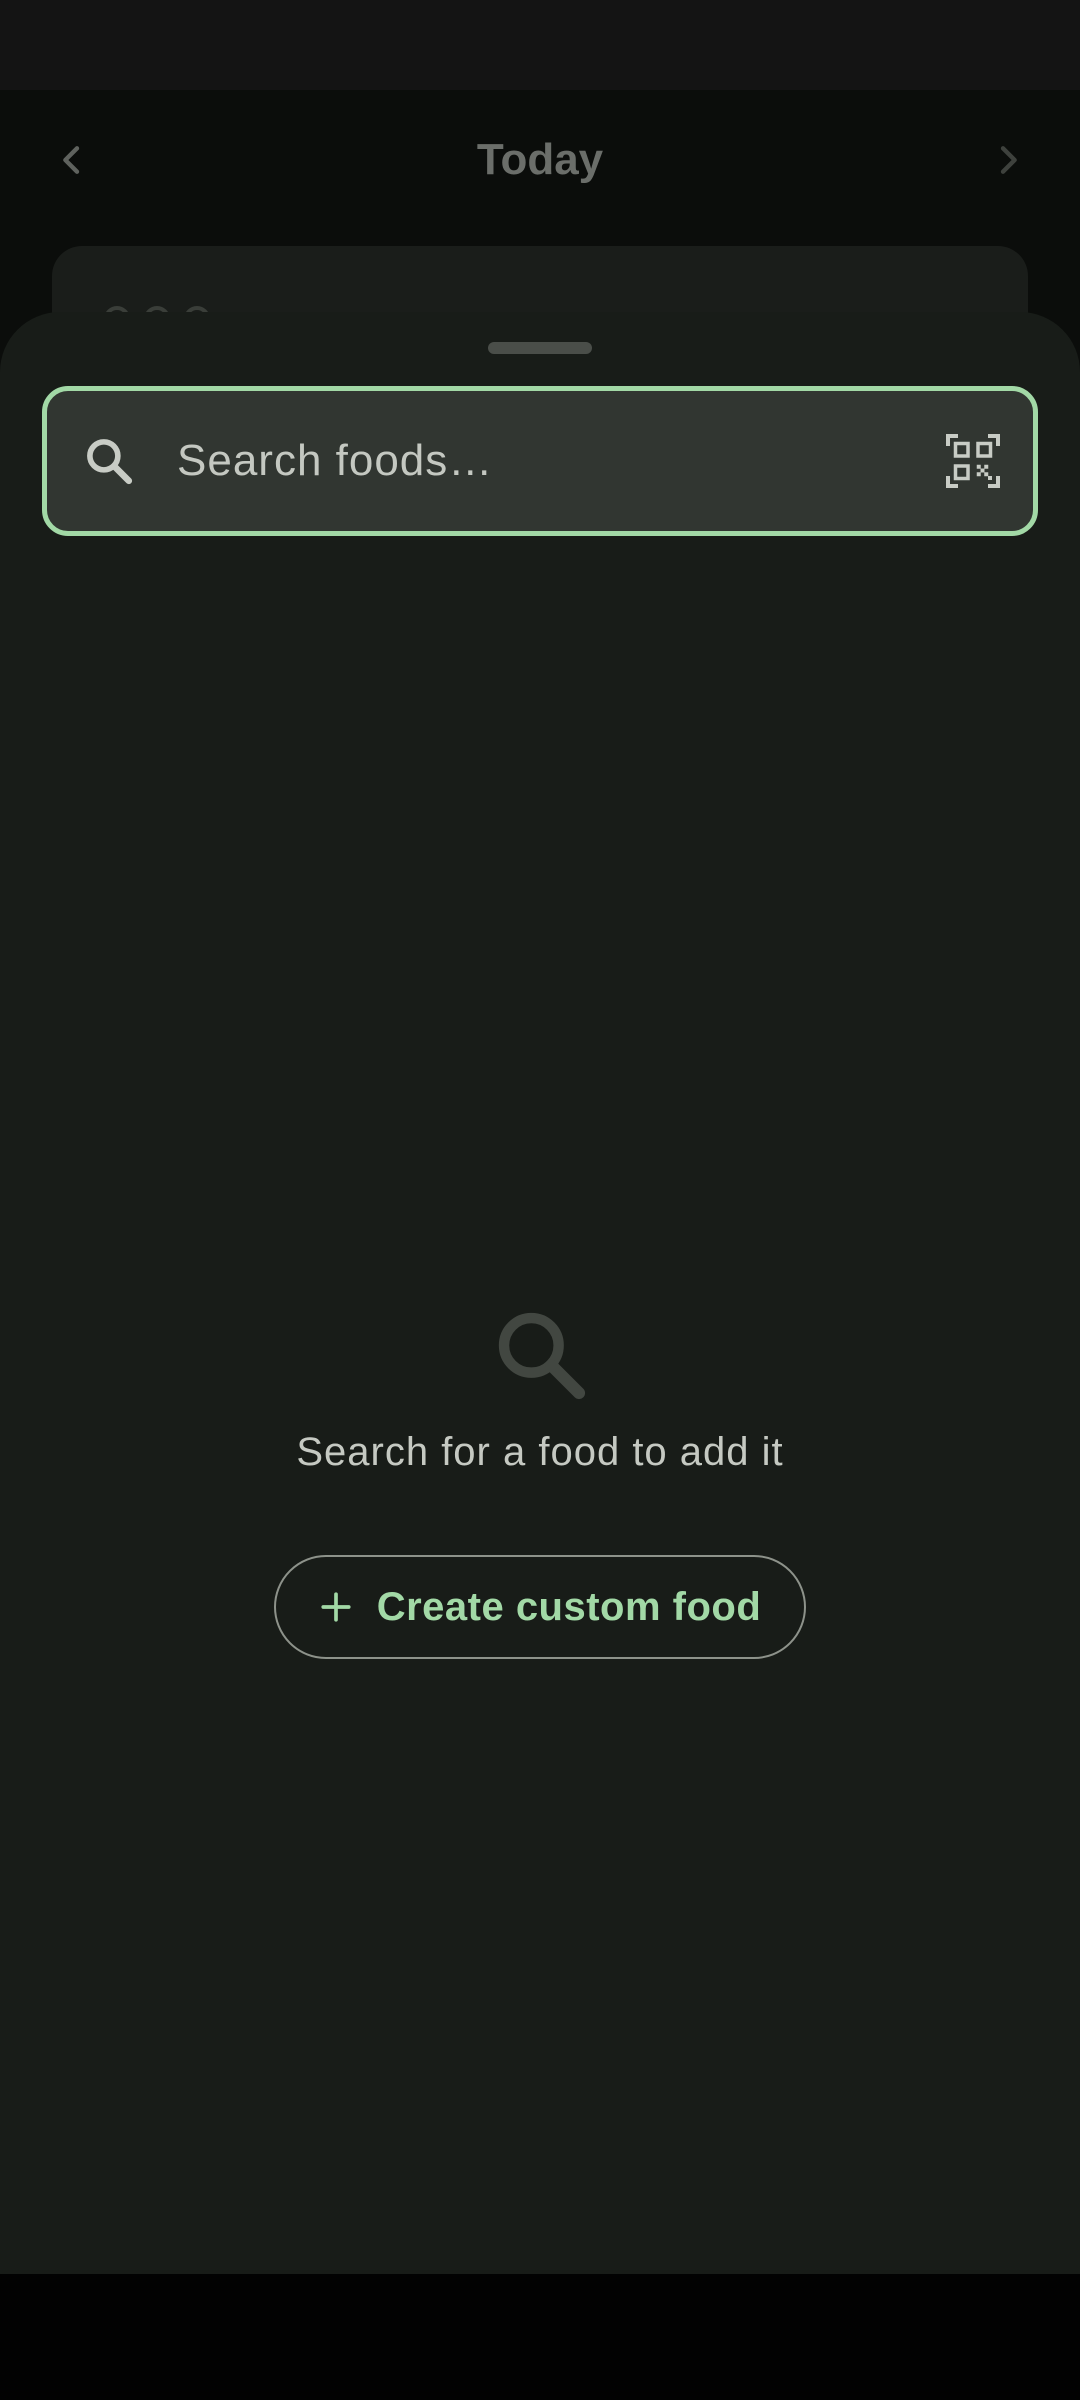  What do you see at coordinates (540, 1452) in the screenshot?
I see `empty-state-message: Search for a food to add it` at bounding box center [540, 1452].